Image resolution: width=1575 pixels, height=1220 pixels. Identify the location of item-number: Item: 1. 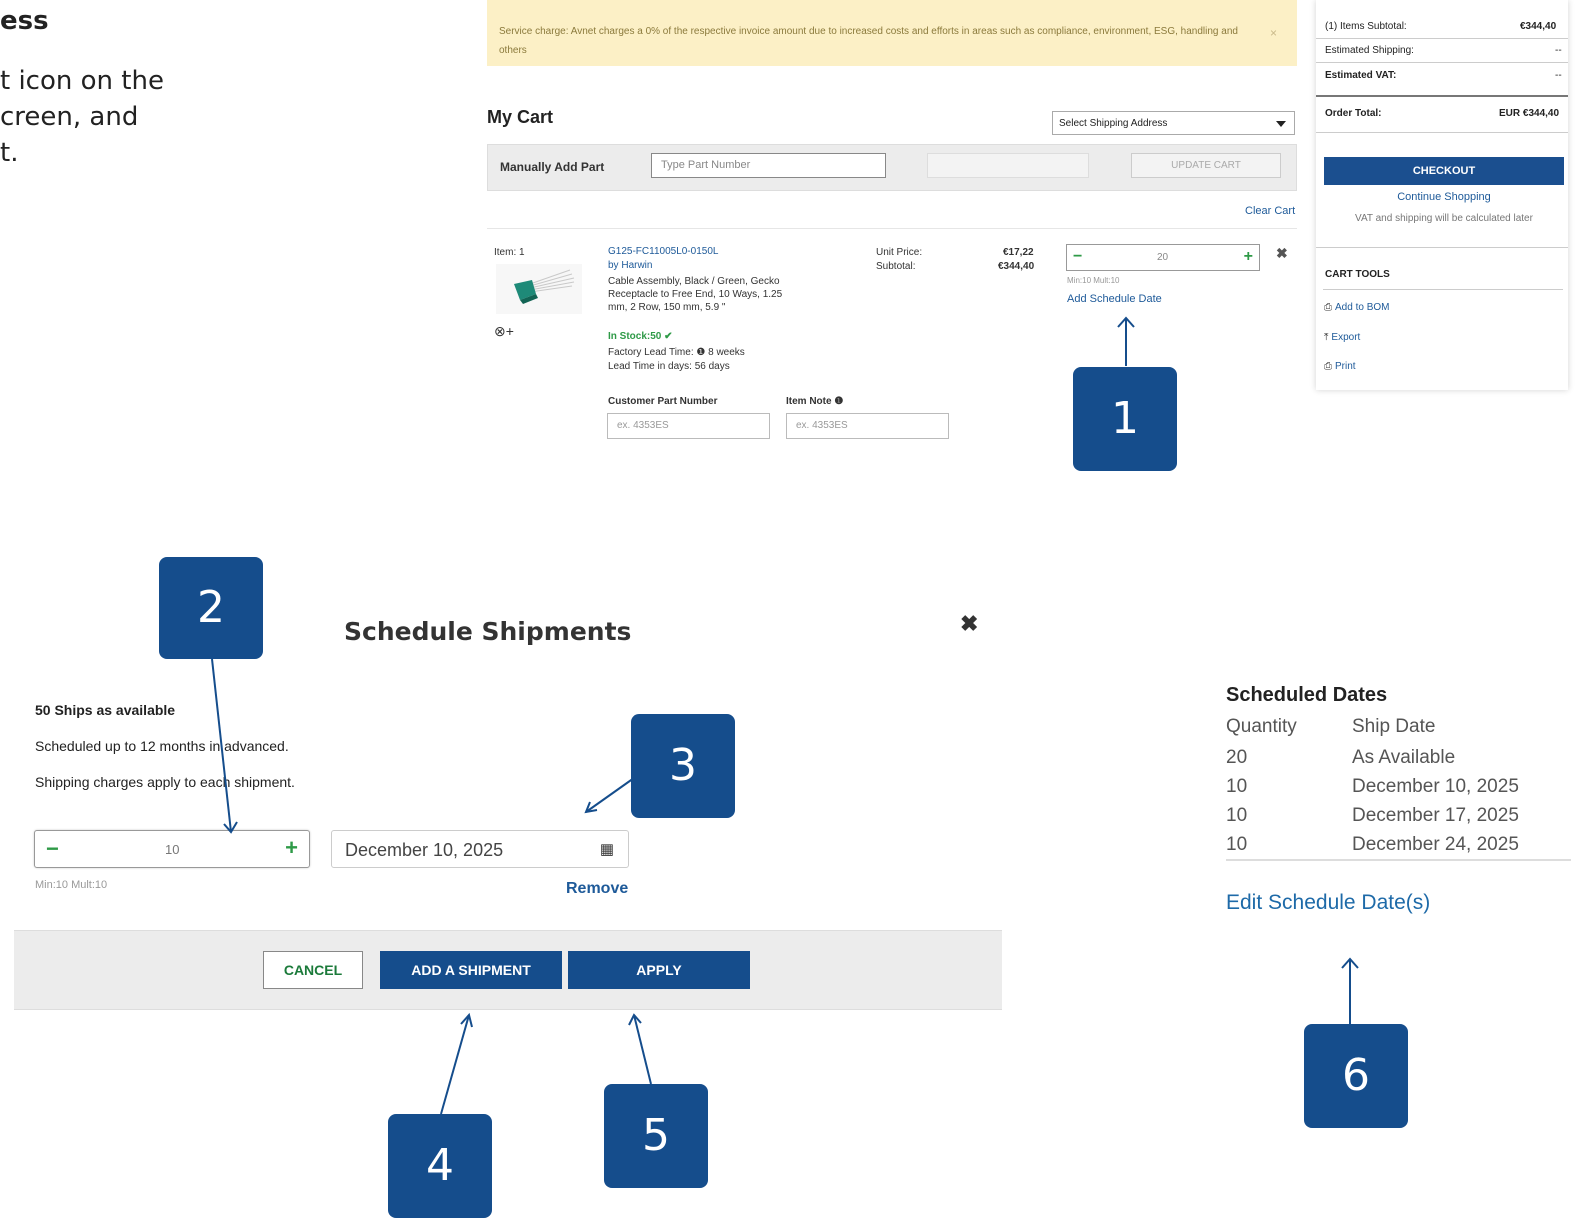
(509, 252).